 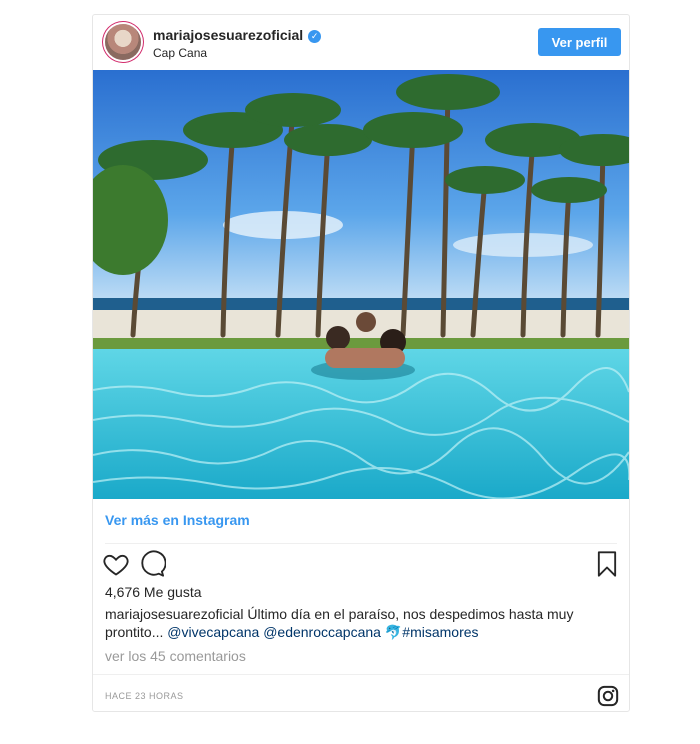 I want to click on avatar, so click(x=123, y=42).